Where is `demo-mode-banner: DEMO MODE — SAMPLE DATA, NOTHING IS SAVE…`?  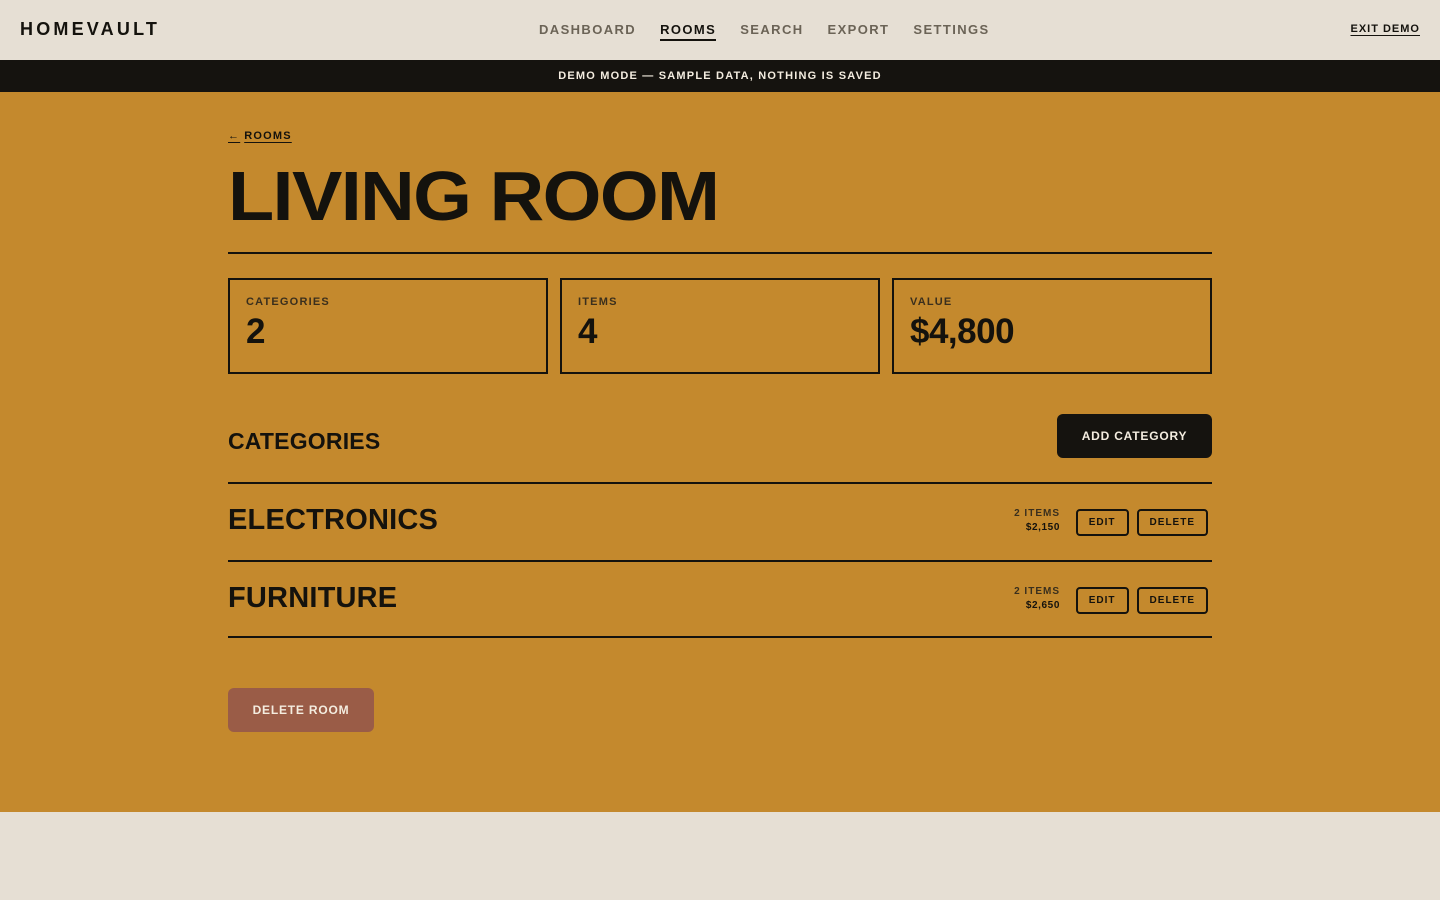 demo-mode-banner: DEMO MODE — SAMPLE DATA, NOTHING IS SAVE… is located at coordinates (720, 76).